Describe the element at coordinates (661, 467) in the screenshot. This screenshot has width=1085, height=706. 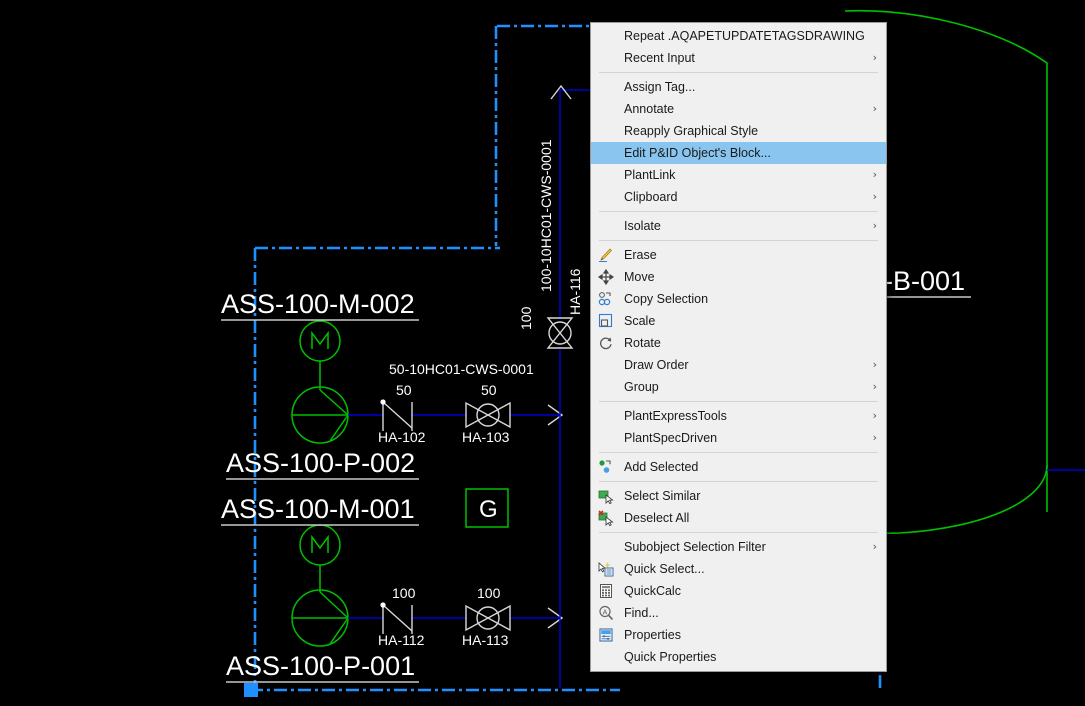
I see `menu-item-label: Add Selected` at that location.